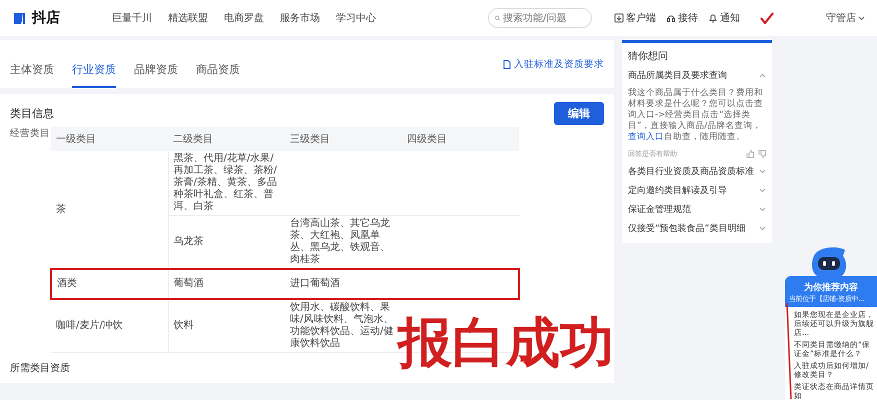  What do you see at coordinates (226, 325) in the screenshot?
I see `table-cell: 饮料` at bounding box center [226, 325].